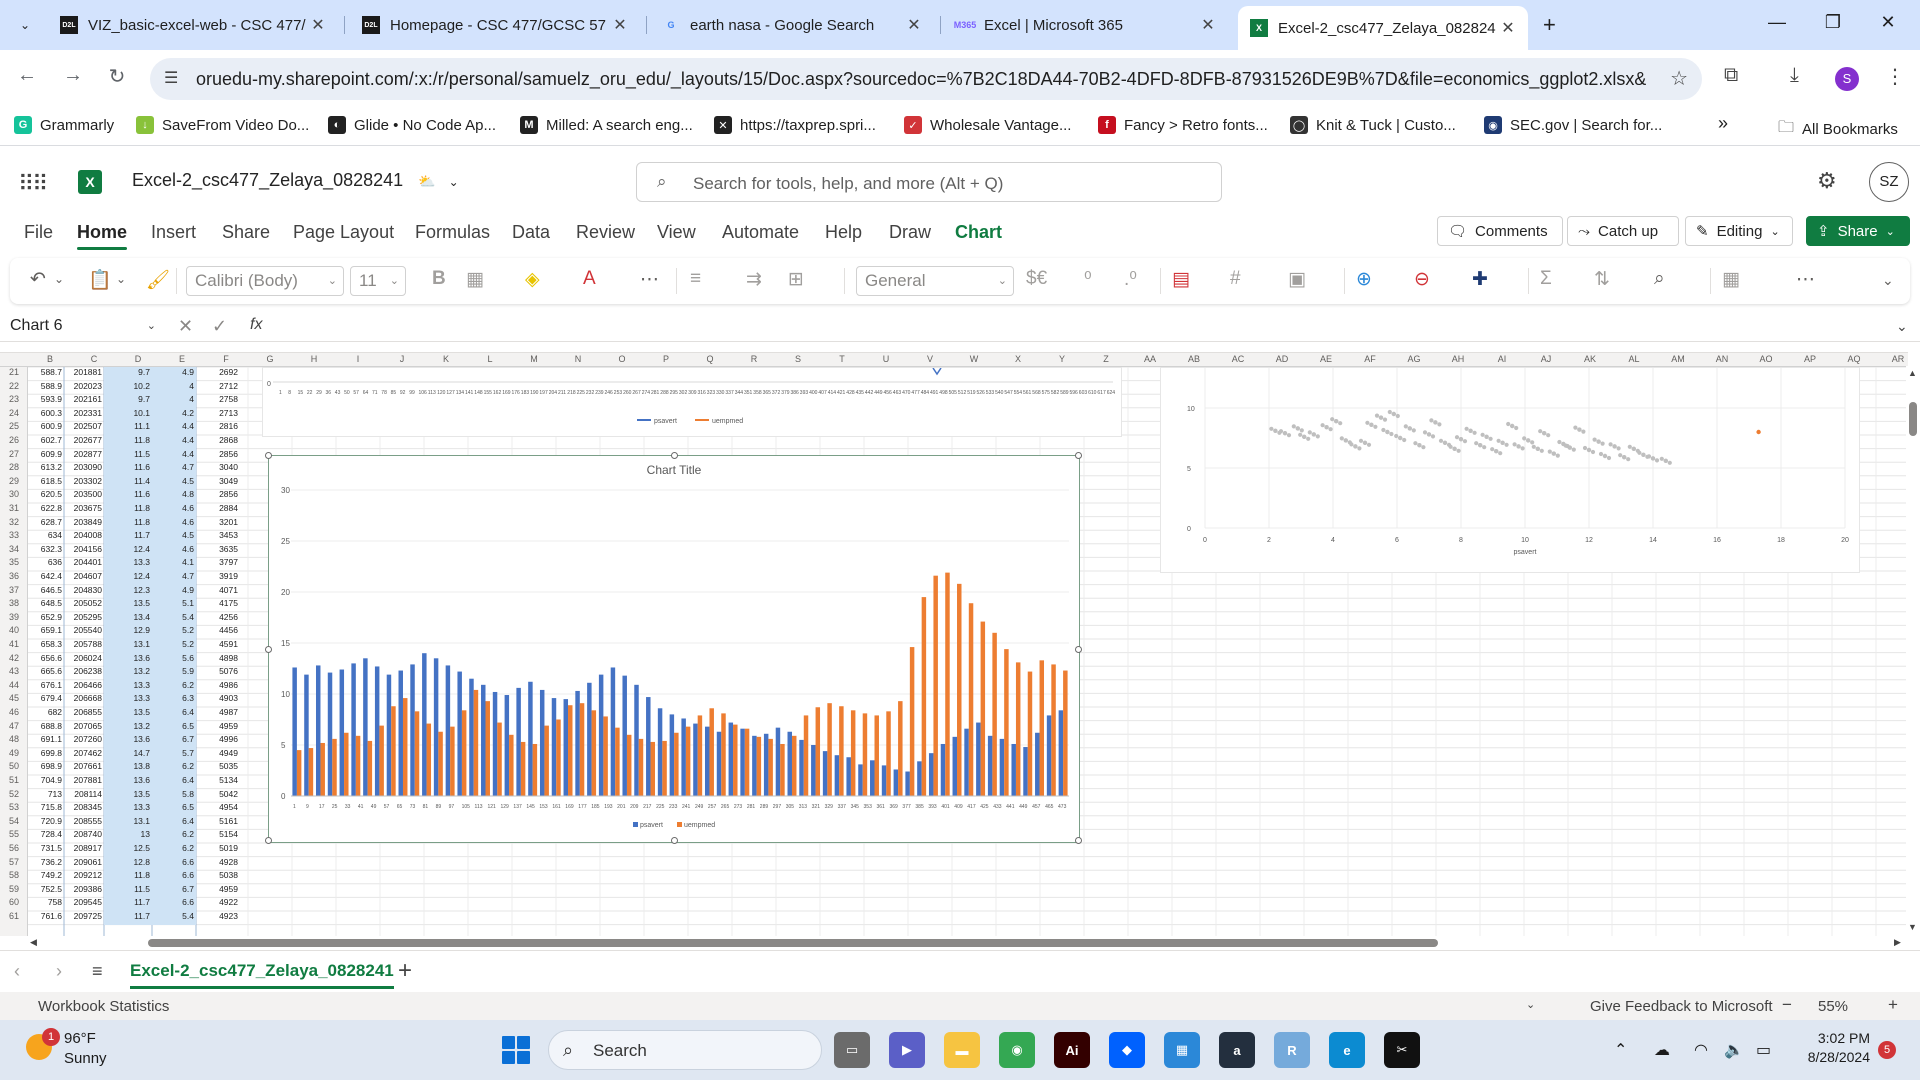 The image size is (1920, 1080). What do you see at coordinates (46, 850) in the screenshot?
I see `grid-cell: 731.5` at bounding box center [46, 850].